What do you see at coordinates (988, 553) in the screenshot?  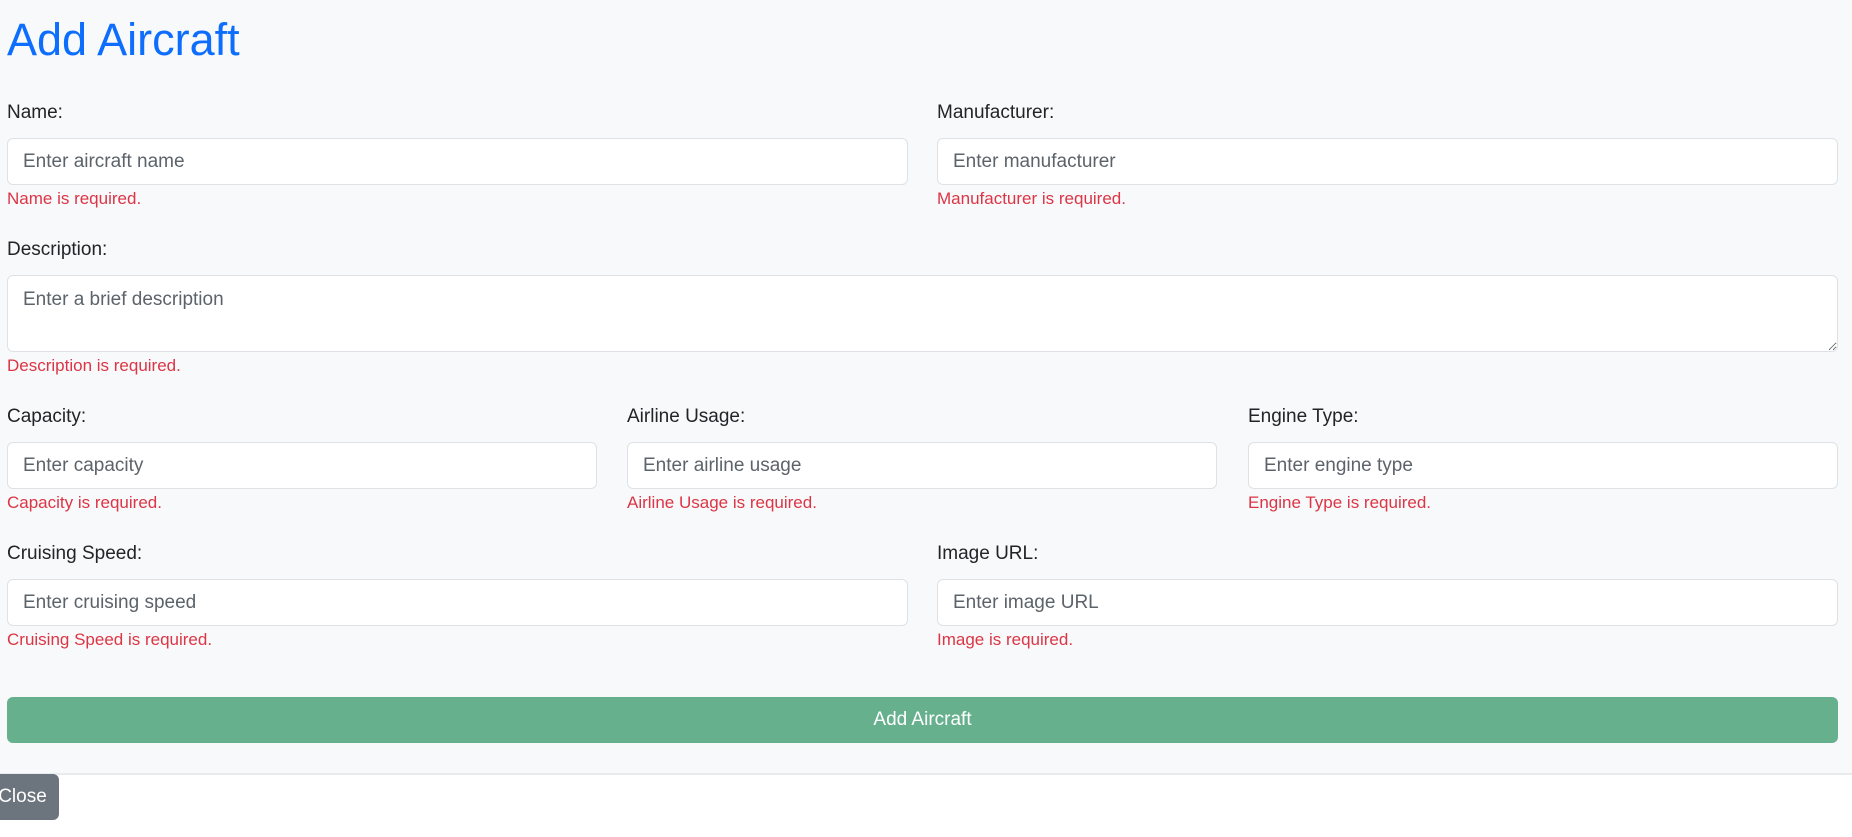 I see `image-url-label: Image URL:` at bounding box center [988, 553].